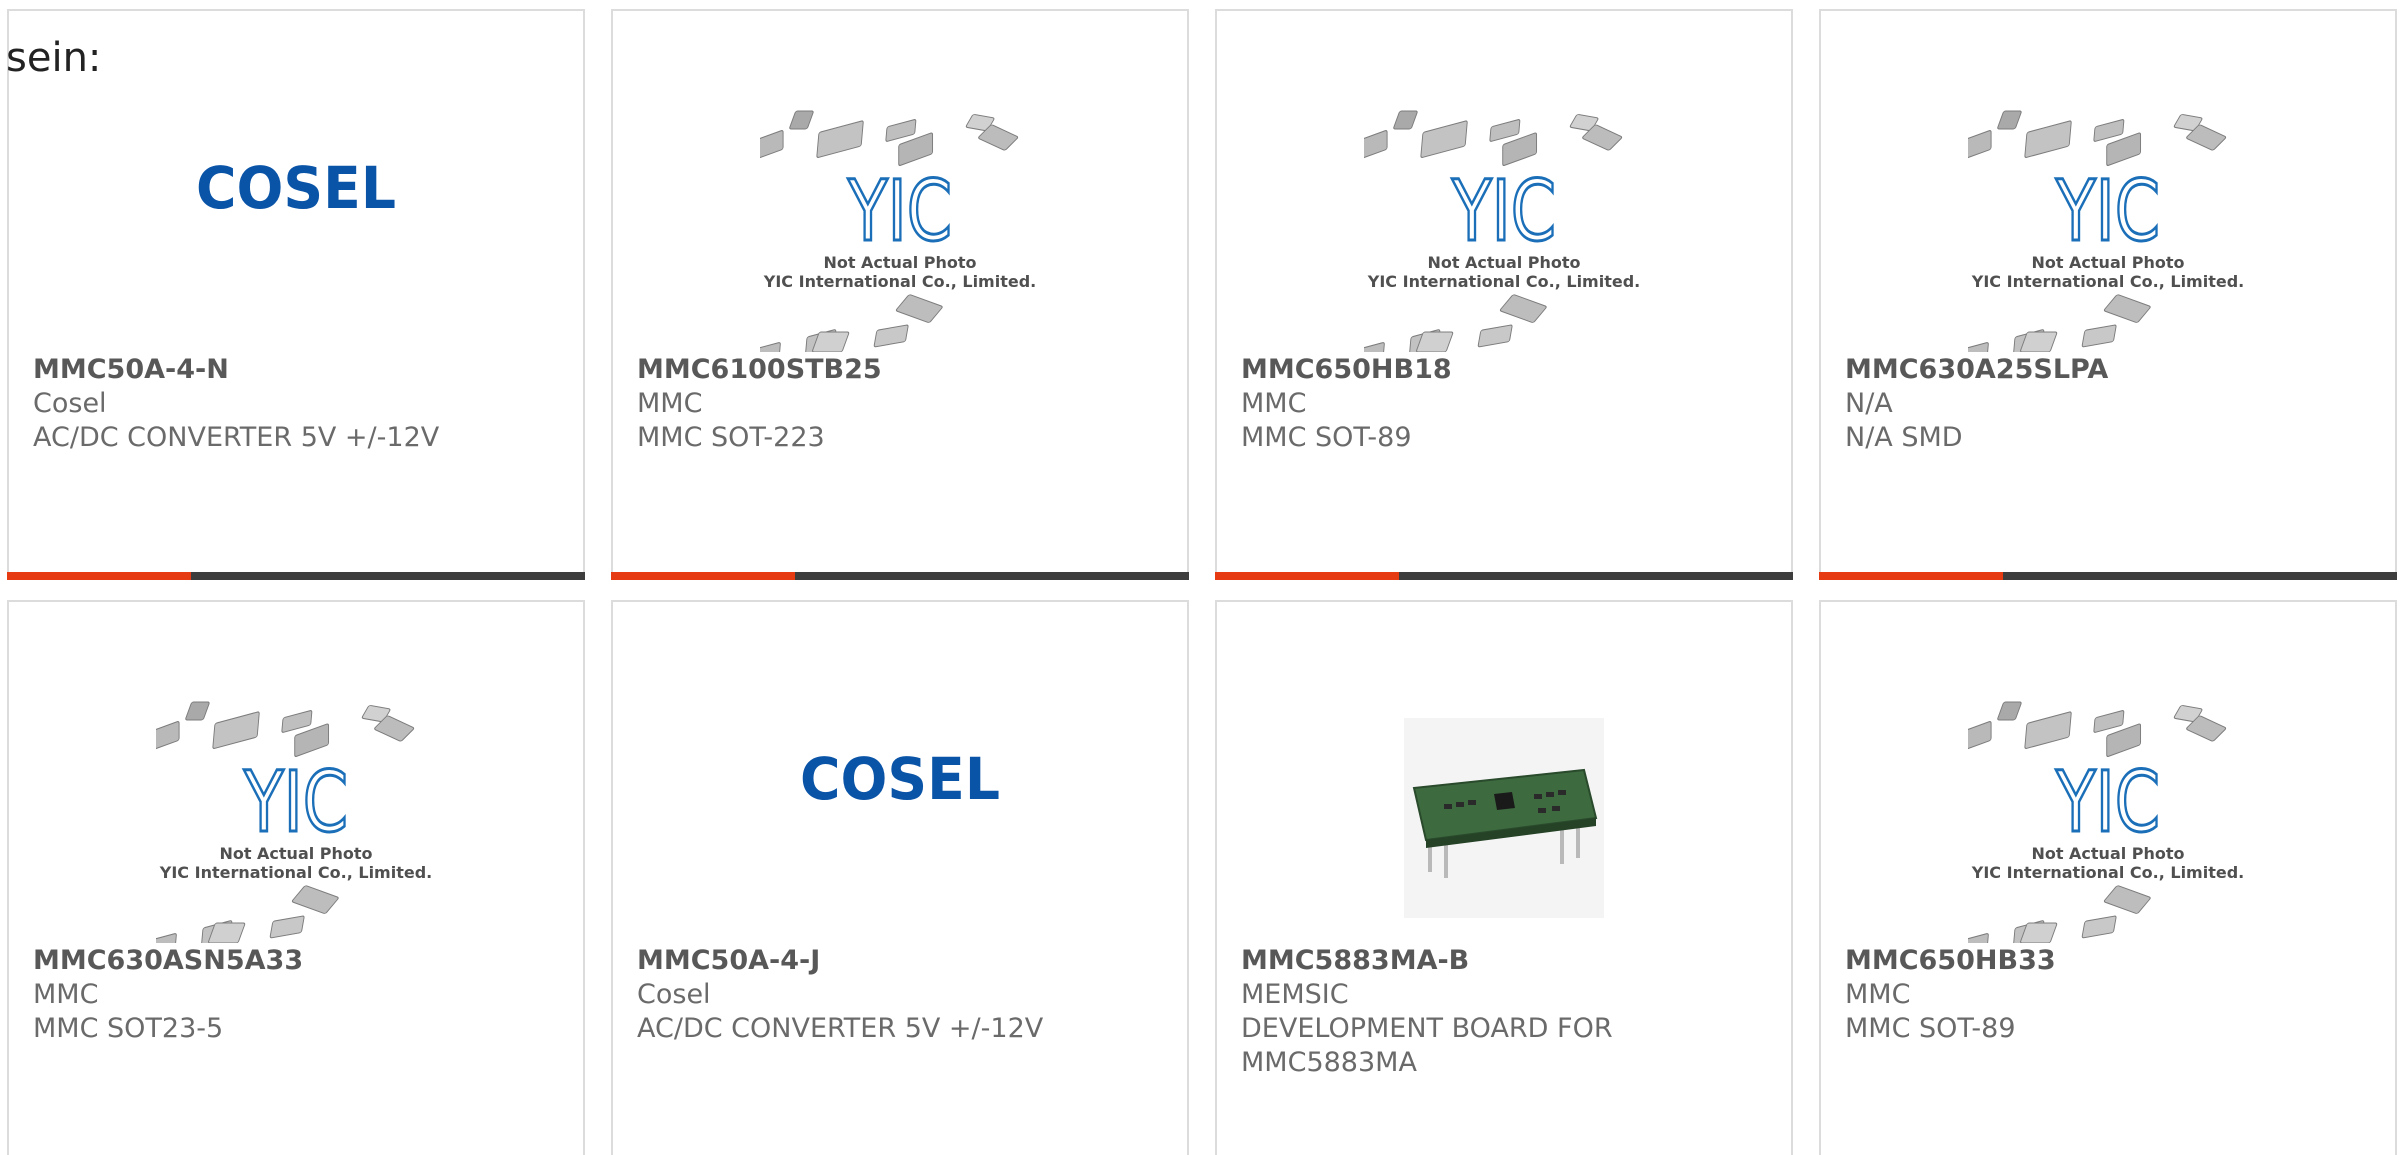 The width and height of the screenshot is (2400, 1155). What do you see at coordinates (900, 576) in the screenshot?
I see `card-bottom-bar` at bounding box center [900, 576].